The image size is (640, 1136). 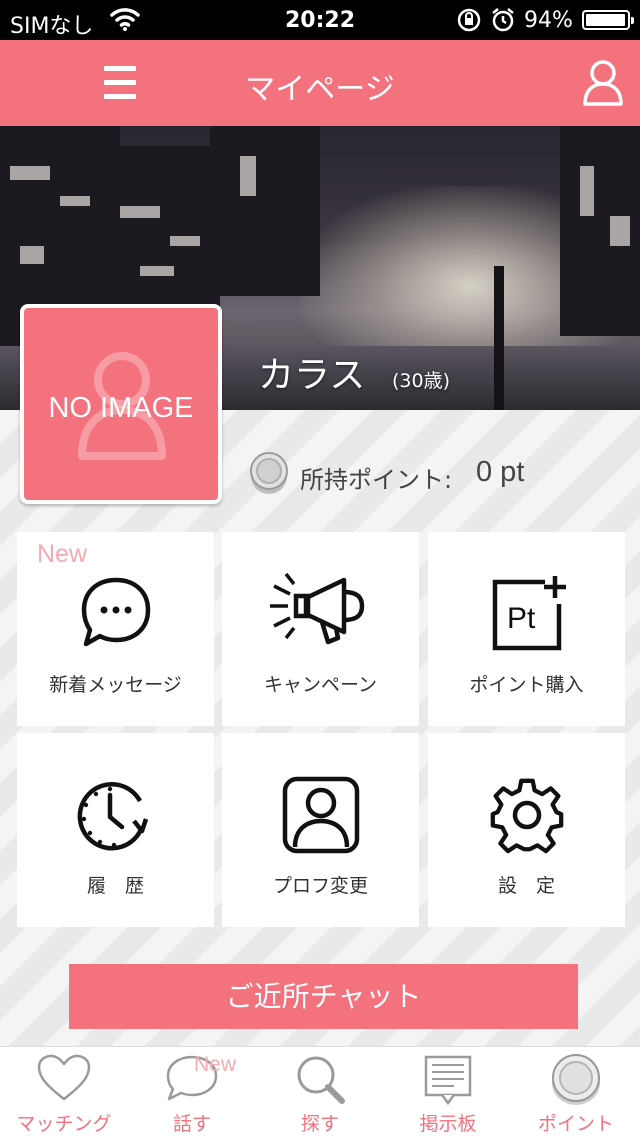 I want to click on profile-edit-icon, so click(x=320, y=815).